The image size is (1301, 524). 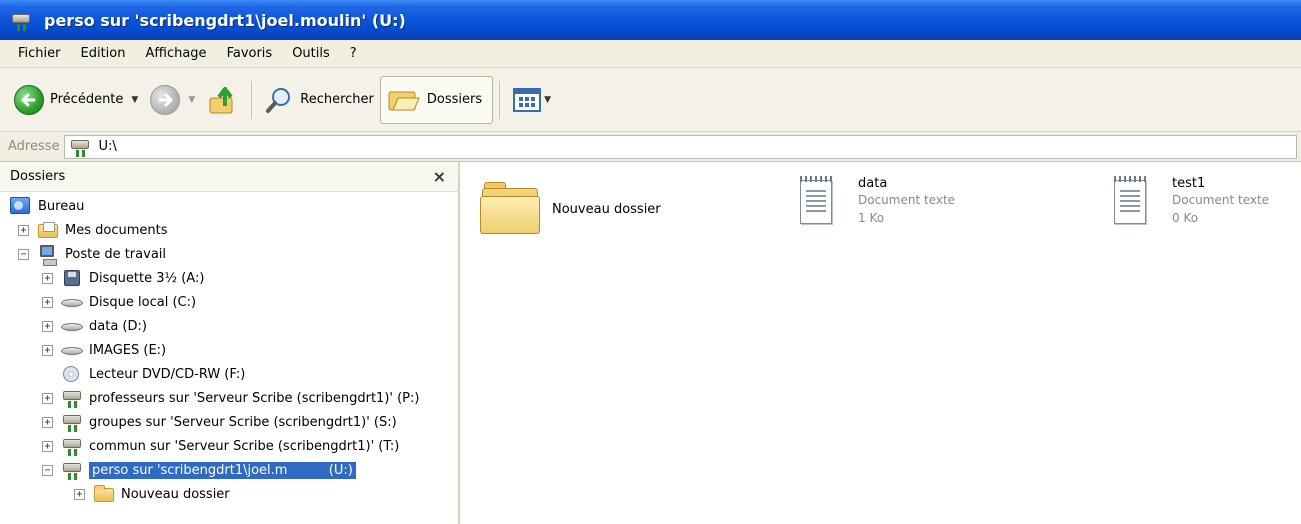 What do you see at coordinates (229, 177) in the screenshot?
I see `folders-pane-header: Dossiers ×` at bounding box center [229, 177].